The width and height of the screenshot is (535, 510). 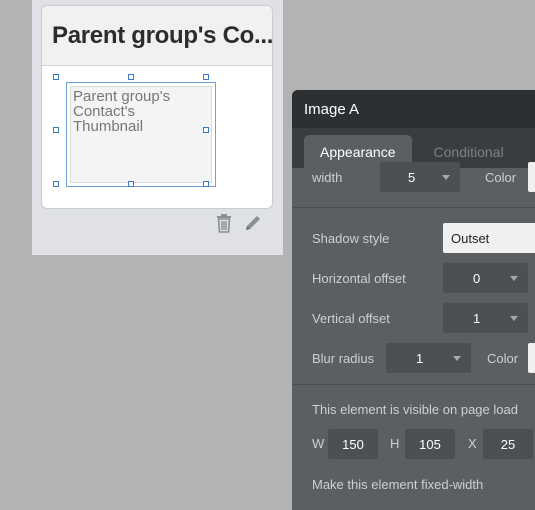 What do you see at coordinates (239, 223) in the screenshot?
I see `element-actions` at bounding box center [239, 223].